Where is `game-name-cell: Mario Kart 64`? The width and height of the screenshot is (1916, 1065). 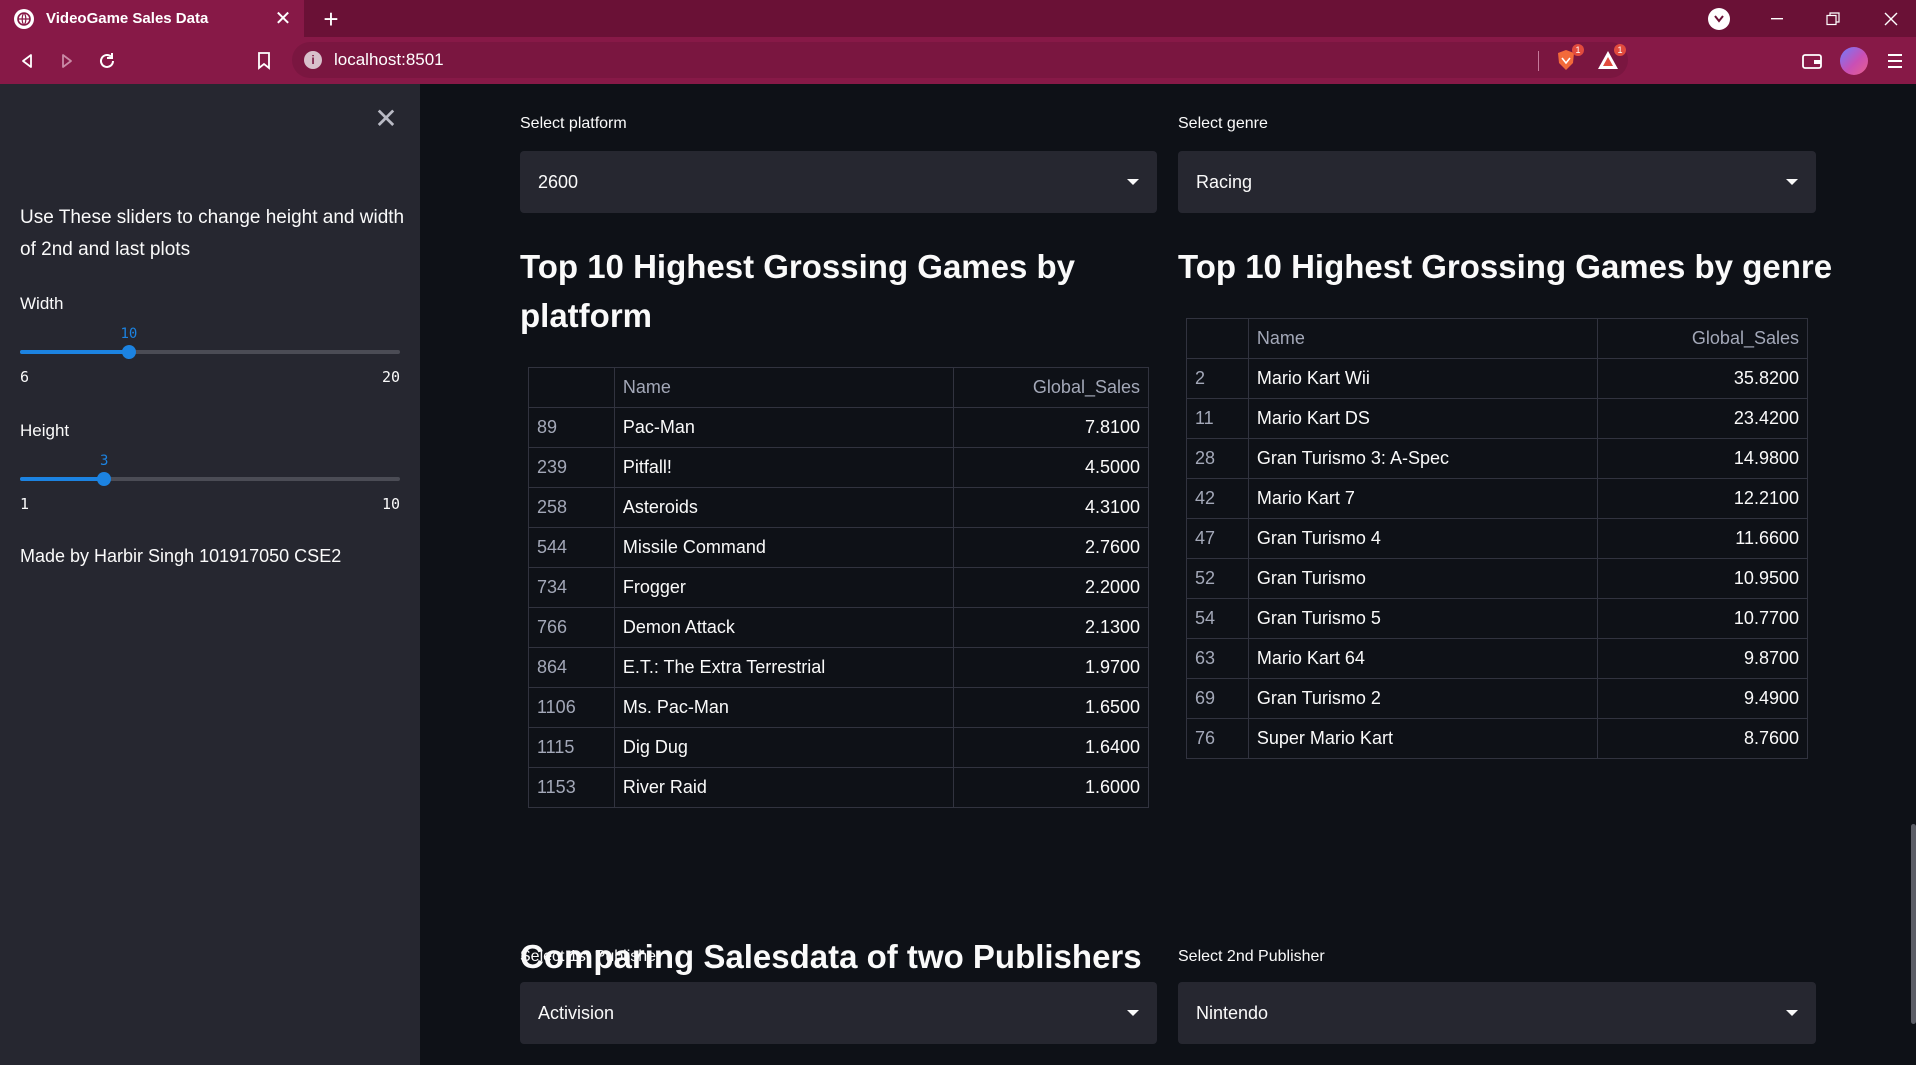 game-name-cell: Mario Kart 64 is located at coordinates (1423, 658).